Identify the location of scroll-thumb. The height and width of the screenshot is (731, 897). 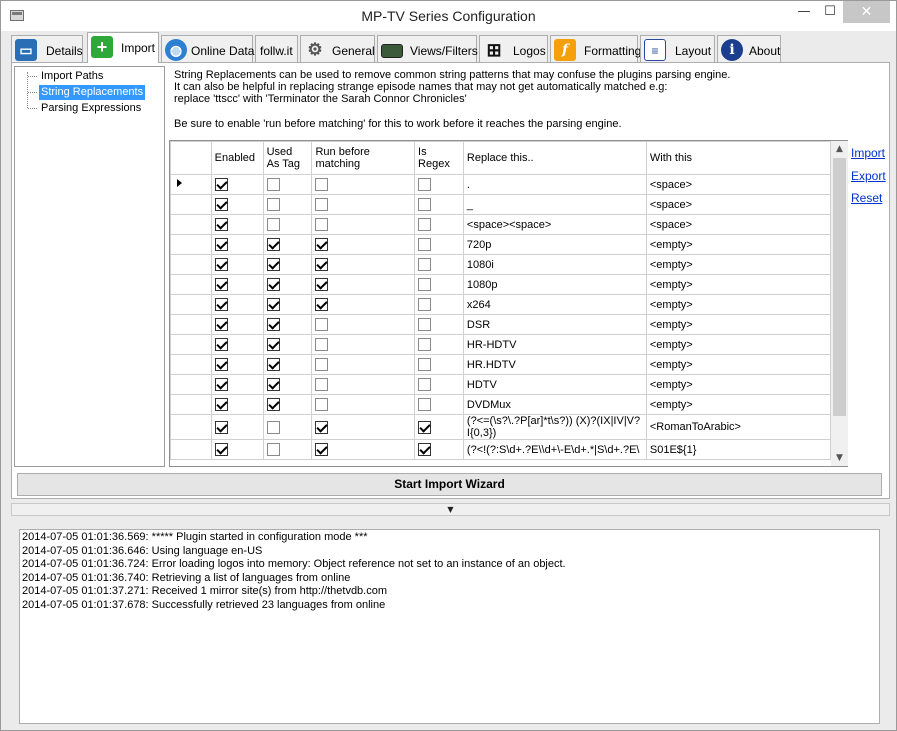
(839, 287).